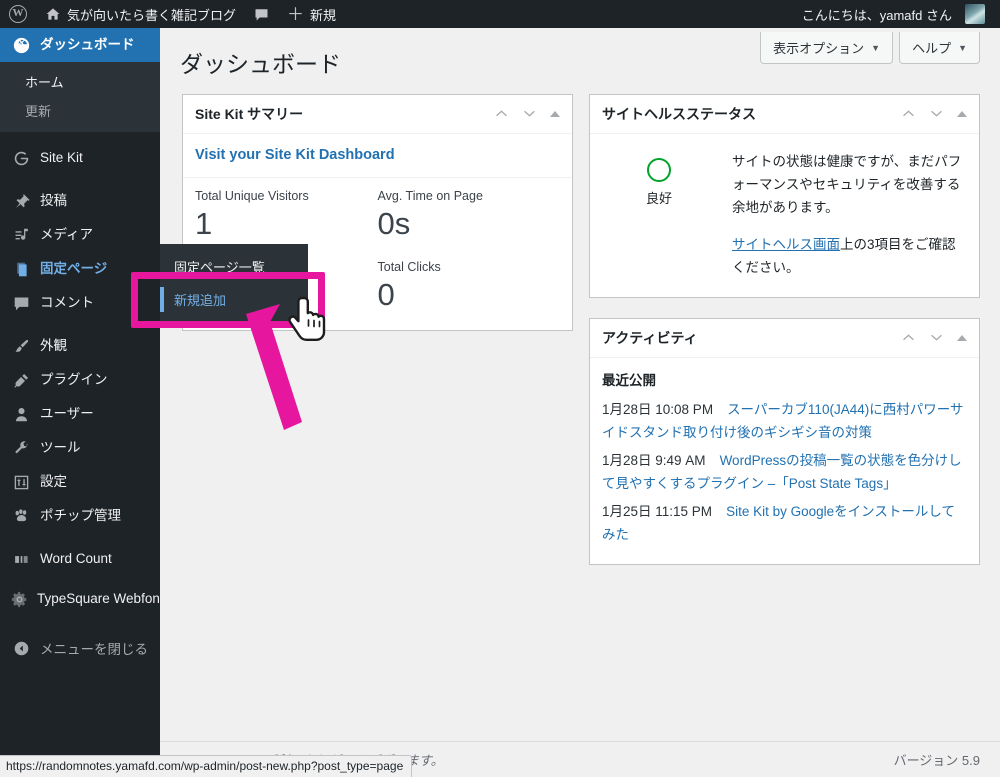  Describe the element at coordinates (21, 158) in the screenshot. I see `google-g-icon` at that location.